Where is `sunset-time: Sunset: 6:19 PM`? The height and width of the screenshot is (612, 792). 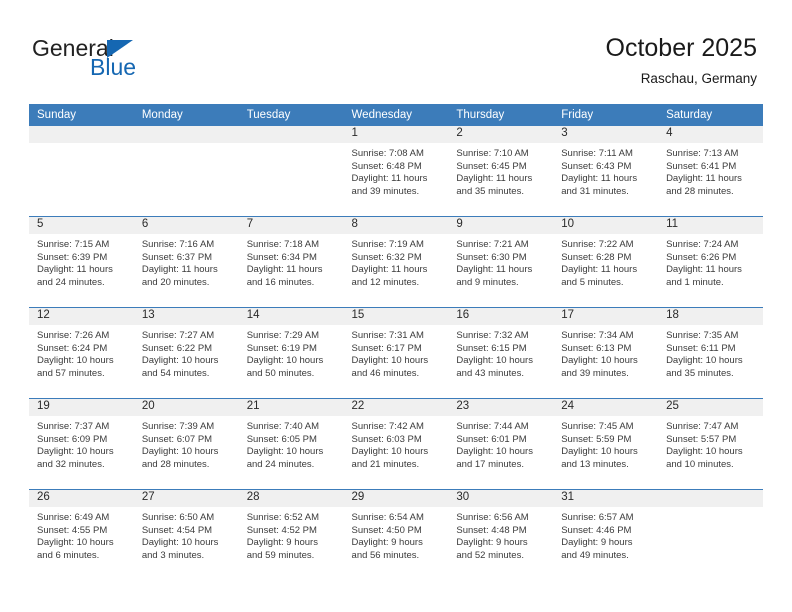 sunset-time: Sunset: 6:19 PM is located at coordinates (281, 348).